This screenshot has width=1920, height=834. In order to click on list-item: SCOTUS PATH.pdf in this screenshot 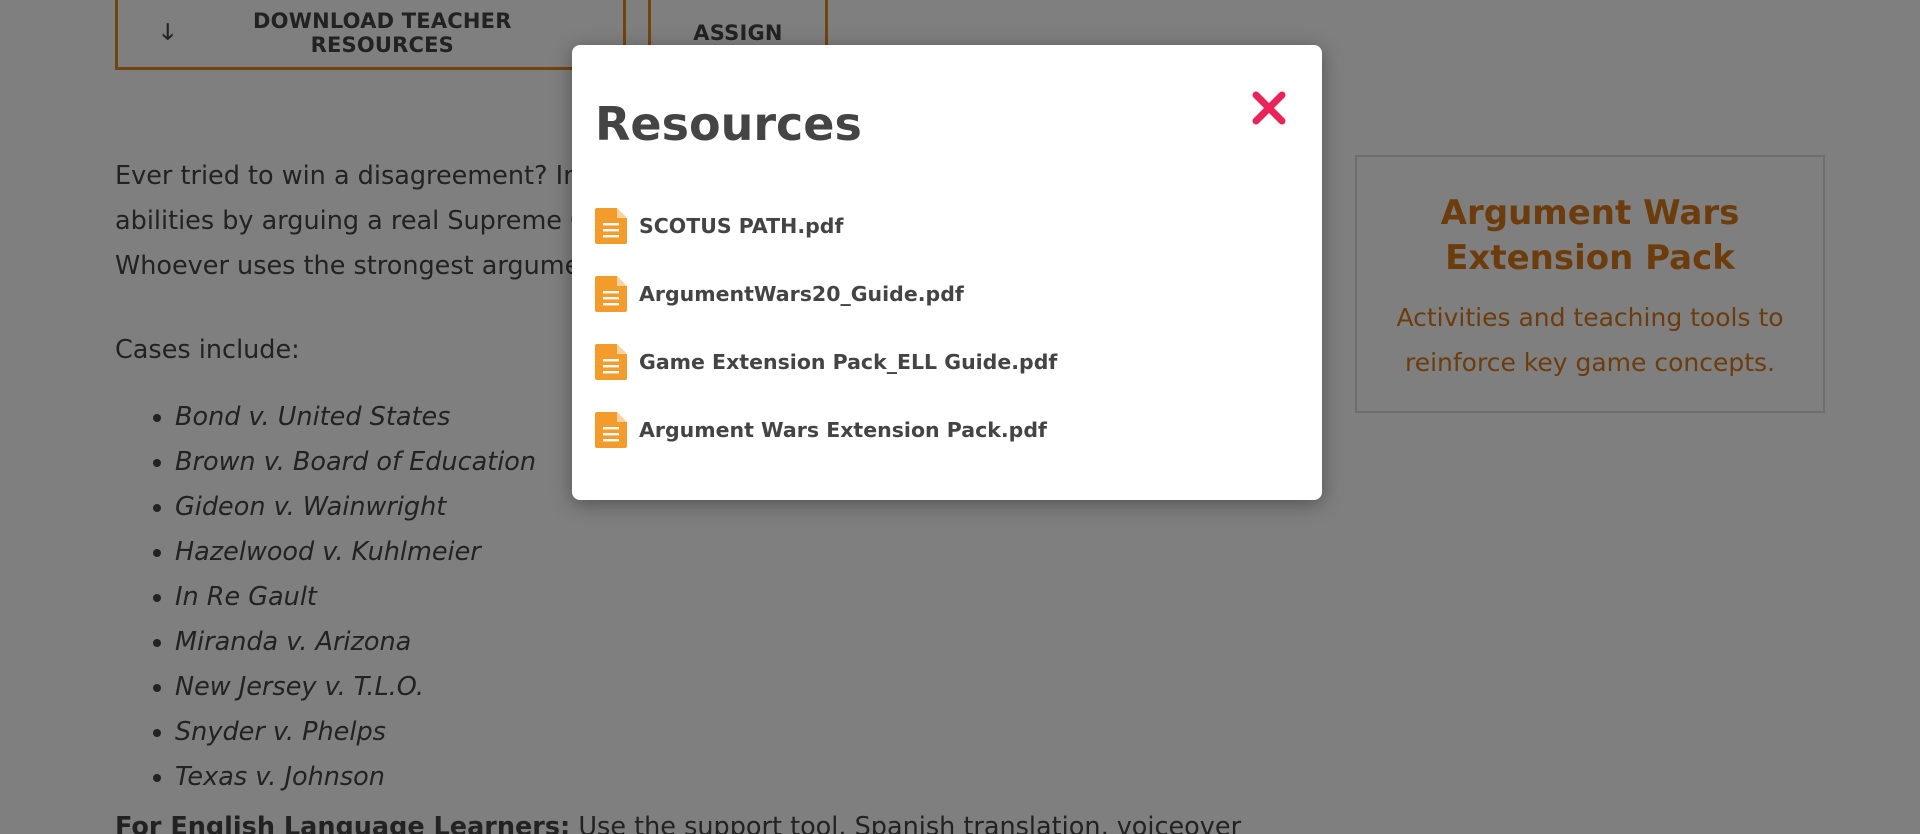, I will do `click(826, 226)`.